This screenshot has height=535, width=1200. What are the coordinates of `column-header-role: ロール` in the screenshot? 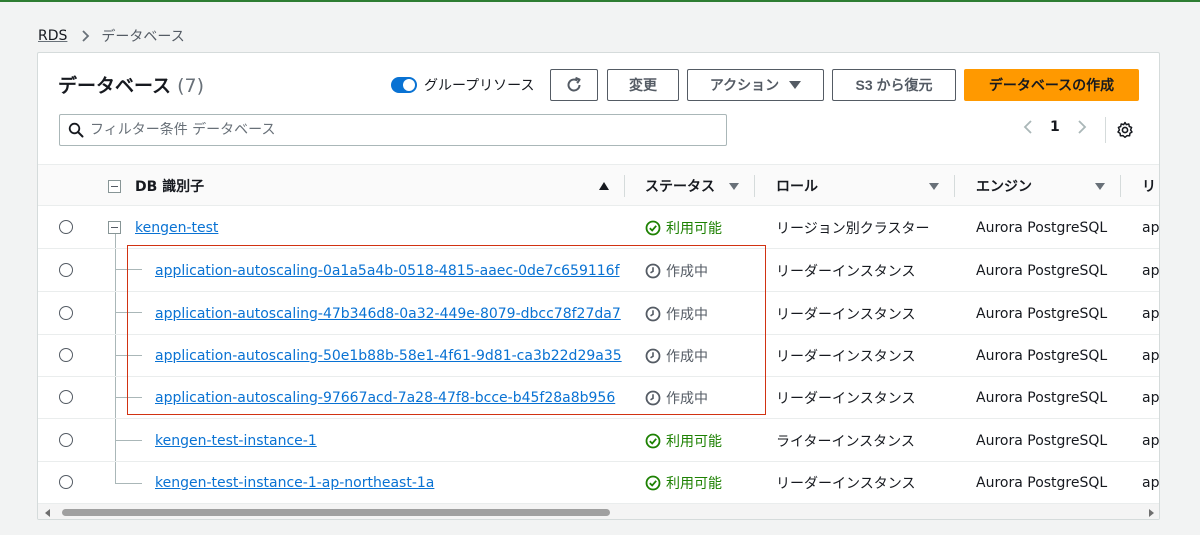 It's located at (797, 186).